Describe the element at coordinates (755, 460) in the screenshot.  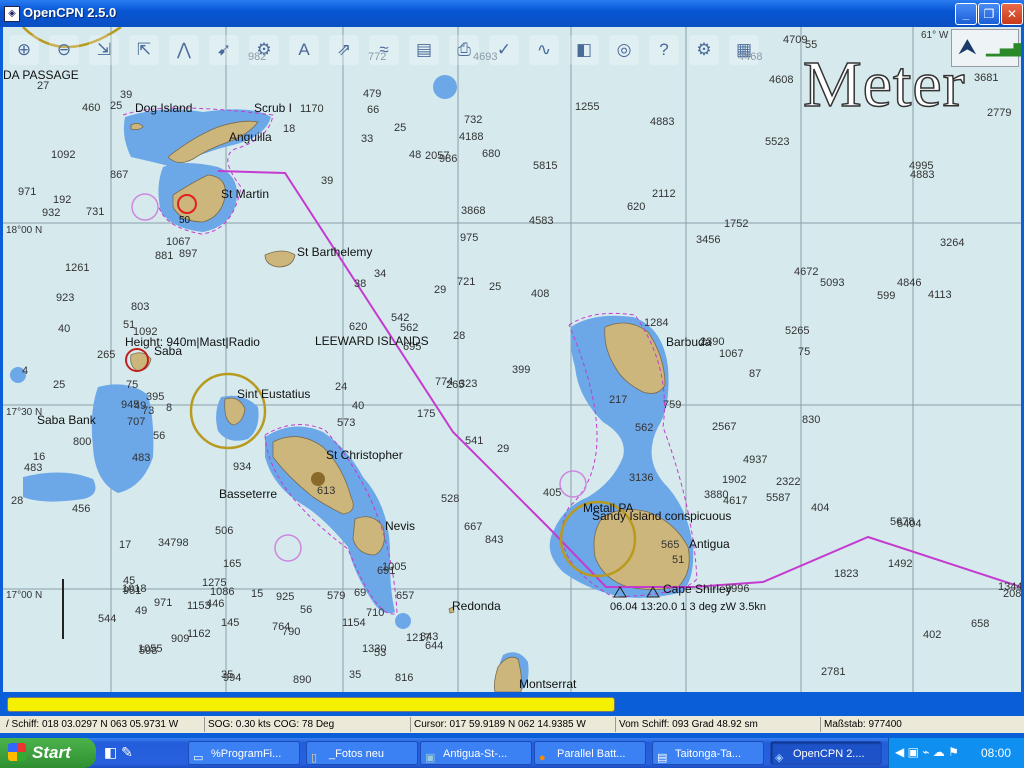
I see `depth-sounding: 4937` at that location.